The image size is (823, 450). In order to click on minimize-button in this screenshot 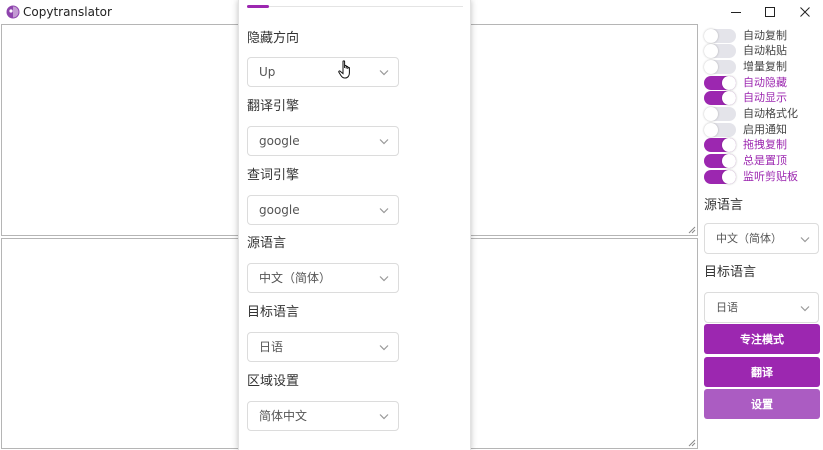, I will do `click(736, 12)`.